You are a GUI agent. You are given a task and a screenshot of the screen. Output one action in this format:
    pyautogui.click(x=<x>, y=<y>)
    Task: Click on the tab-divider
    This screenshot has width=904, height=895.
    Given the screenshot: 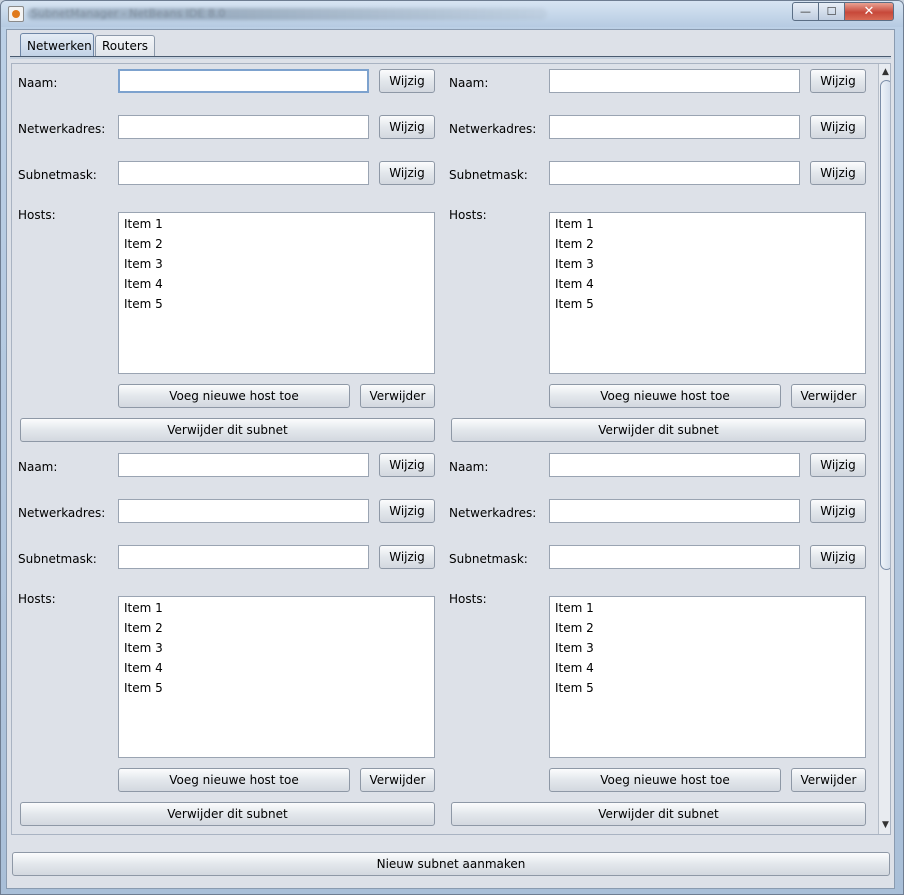 What is the action you would take?
    pyautogui.click(x=450, y=57)
    